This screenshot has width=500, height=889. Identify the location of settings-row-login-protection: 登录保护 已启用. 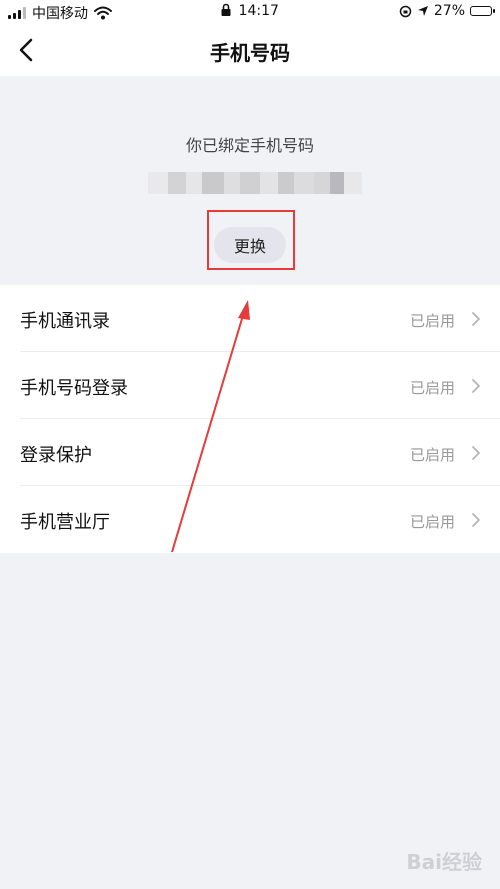
(250, 452).